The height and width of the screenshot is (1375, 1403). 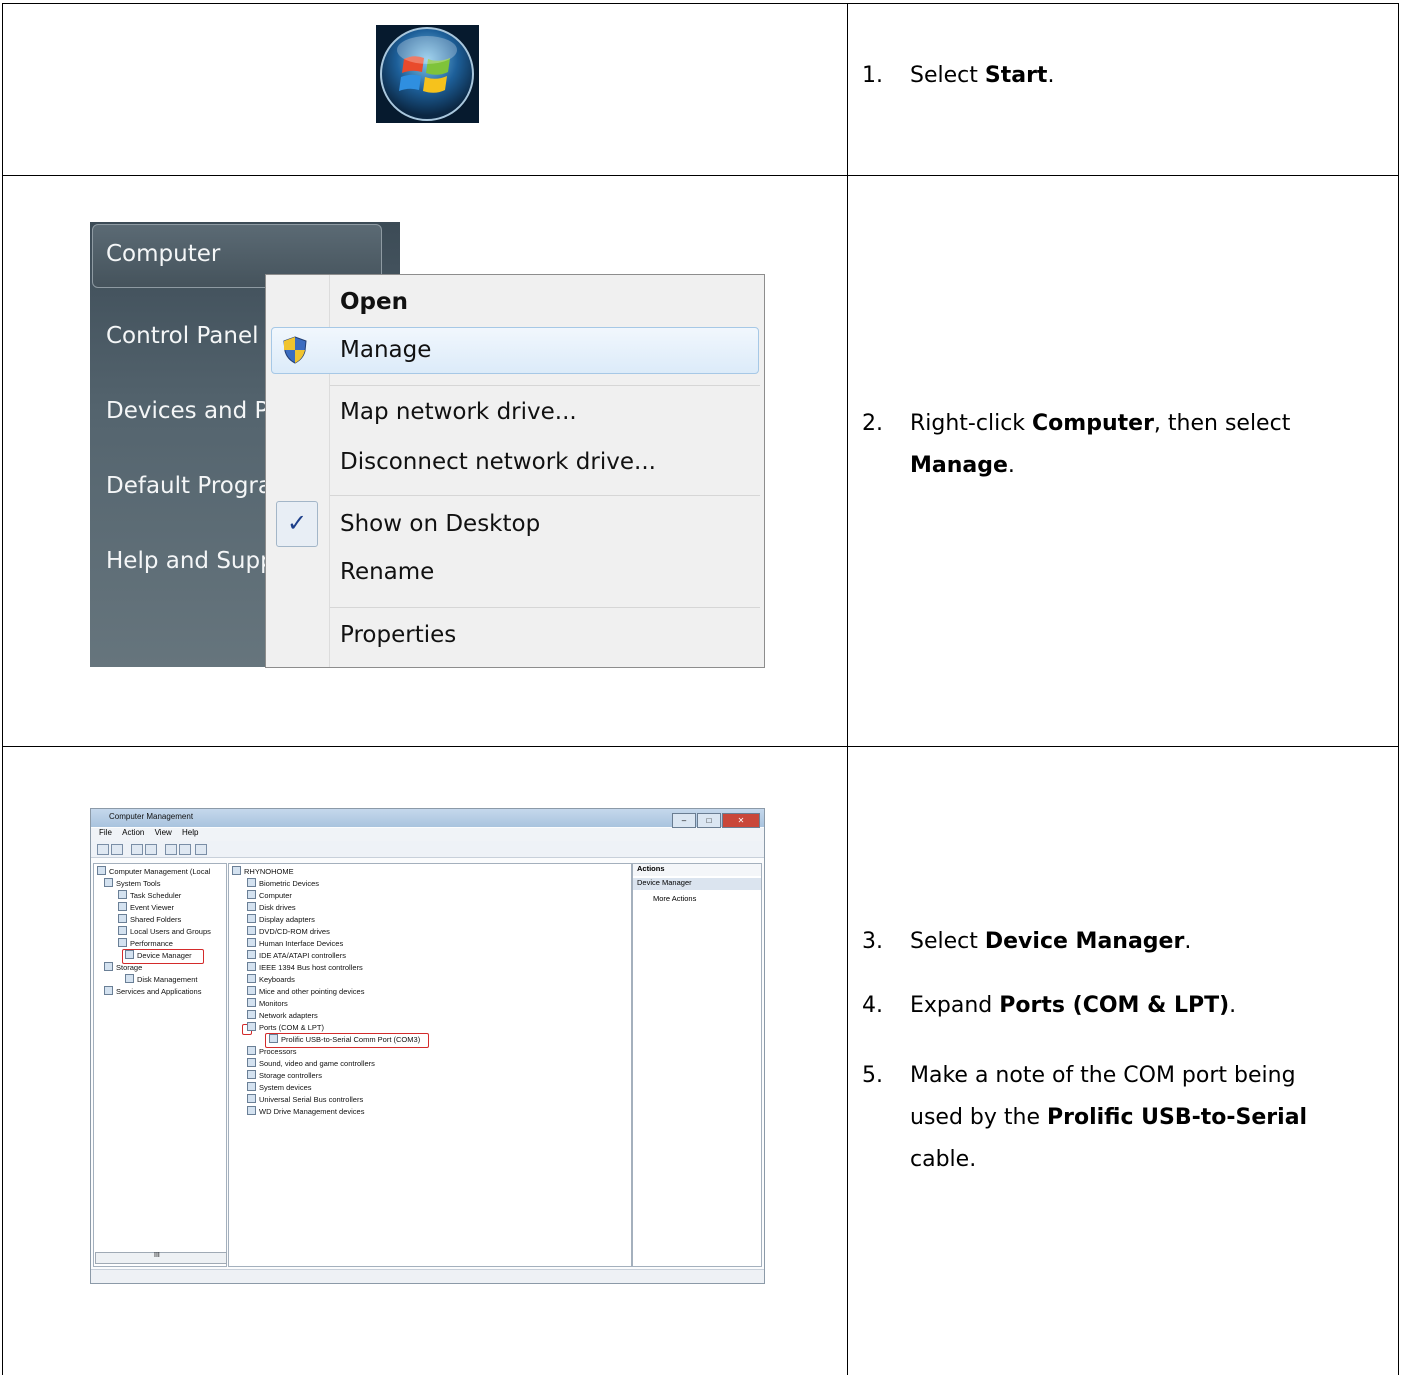 What do you see at coordinates (697, 1065) in the screenshot?
I see `actions-pane: Actions Device Manager More Actions` at bounding box center [697, 1065].